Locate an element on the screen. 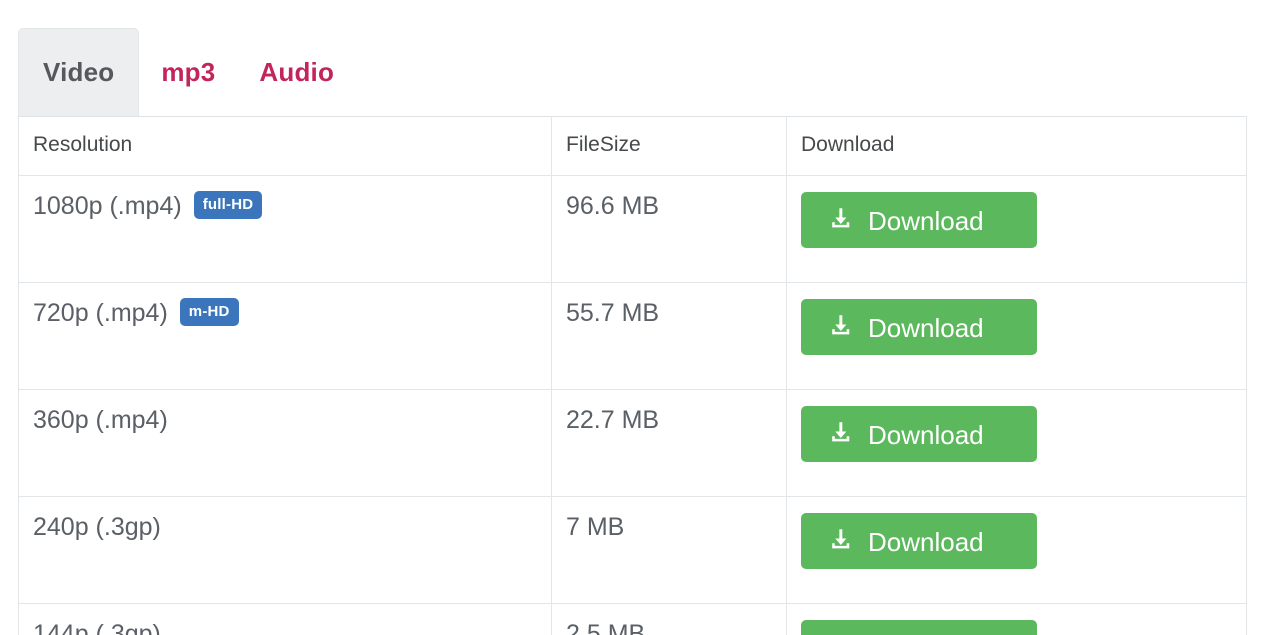  column-header-download: Download is located at coordinates (1016, 146).